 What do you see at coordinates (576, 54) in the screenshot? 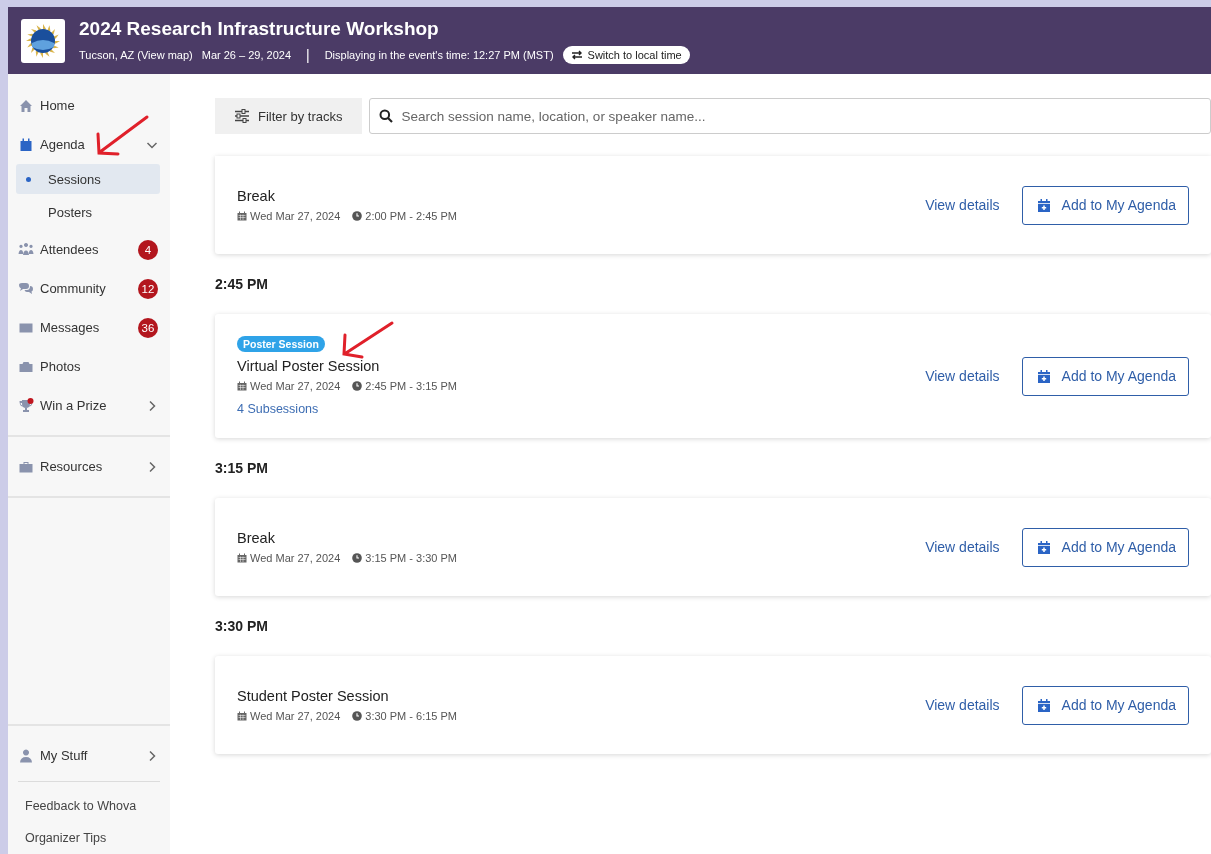
I see `swap-arrows-icon` at bounding box center [576, 54].